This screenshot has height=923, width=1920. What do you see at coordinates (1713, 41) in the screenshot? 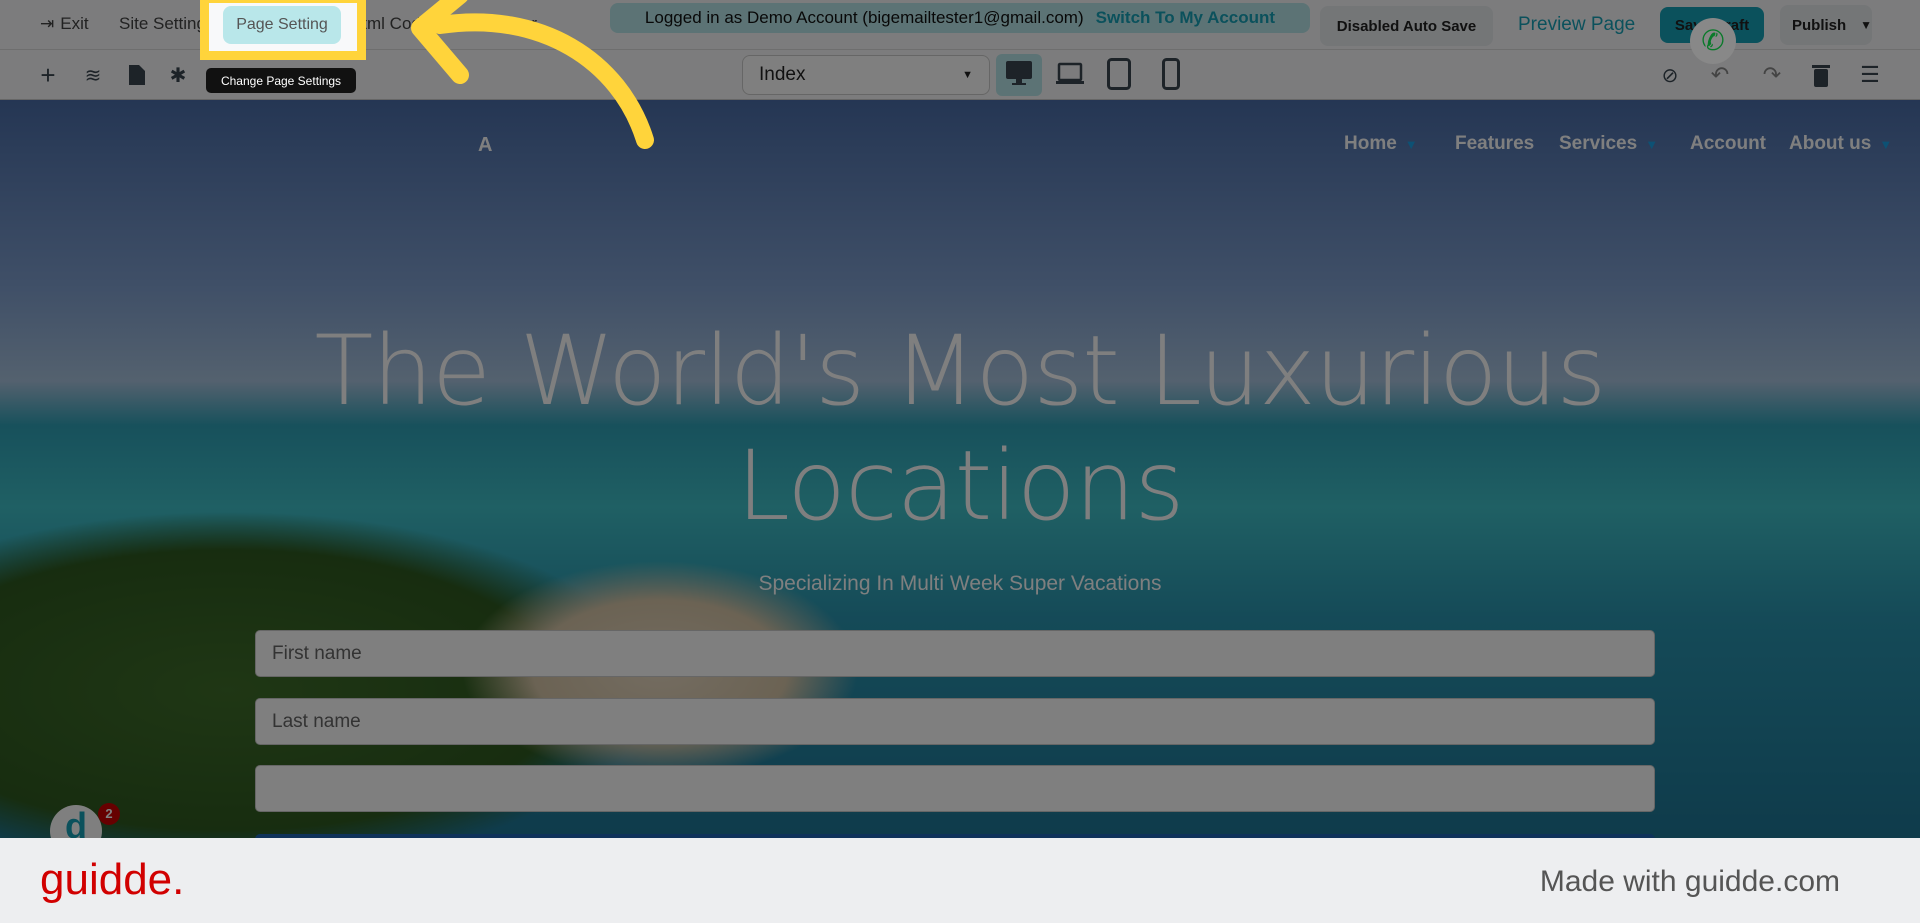
I see `phone-icon: ✆` at bounding box center [1713, 41].